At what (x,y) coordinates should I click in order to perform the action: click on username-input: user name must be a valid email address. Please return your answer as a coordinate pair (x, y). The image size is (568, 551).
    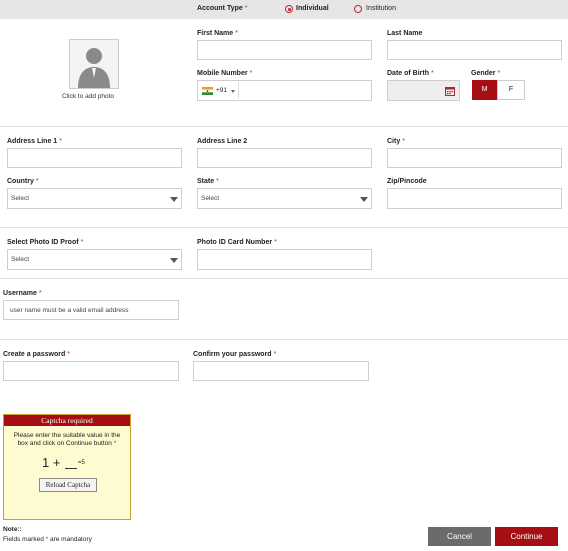
    Looking at the image, I should click on (91, 310).